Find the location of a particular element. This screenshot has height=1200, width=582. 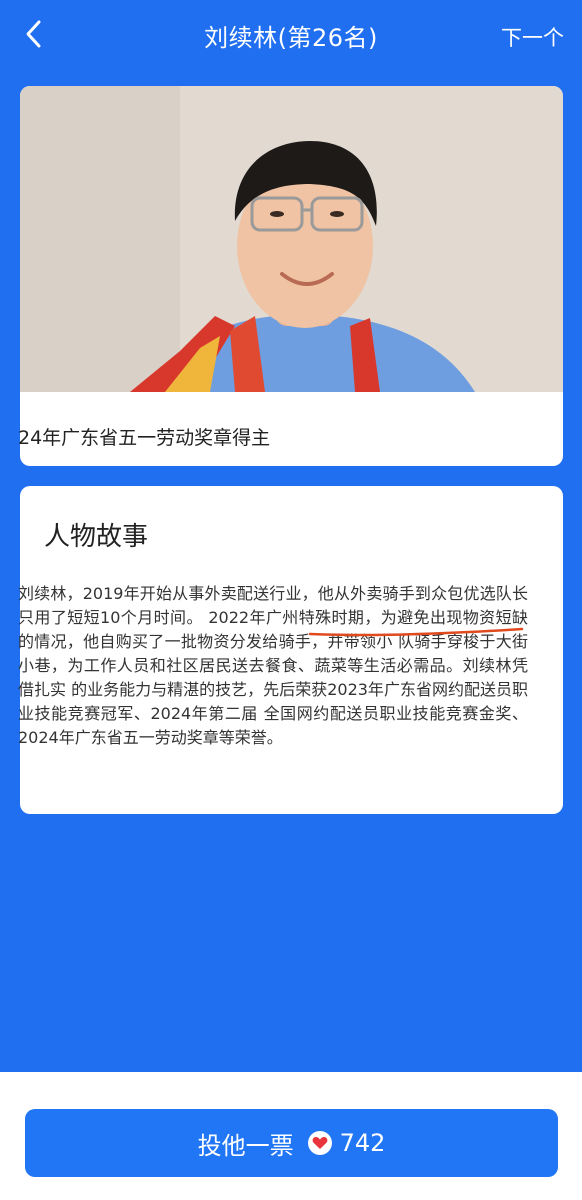

next-button: 下一个 is located at coordinates (532, 37).